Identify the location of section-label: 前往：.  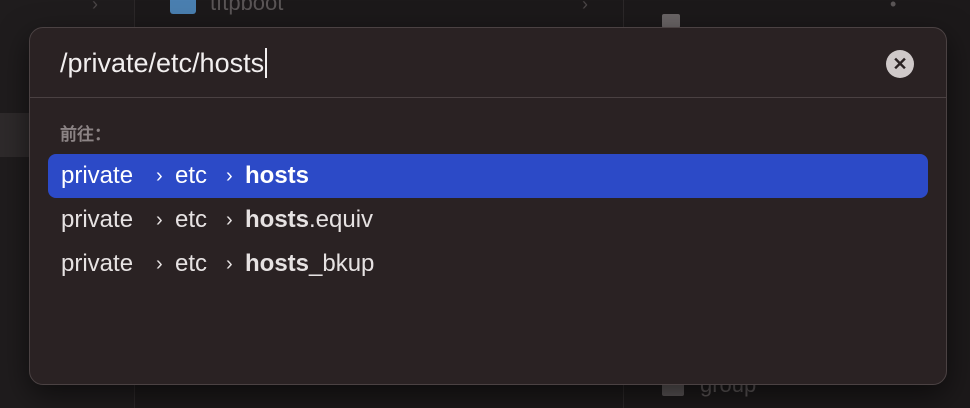
(85, 134).